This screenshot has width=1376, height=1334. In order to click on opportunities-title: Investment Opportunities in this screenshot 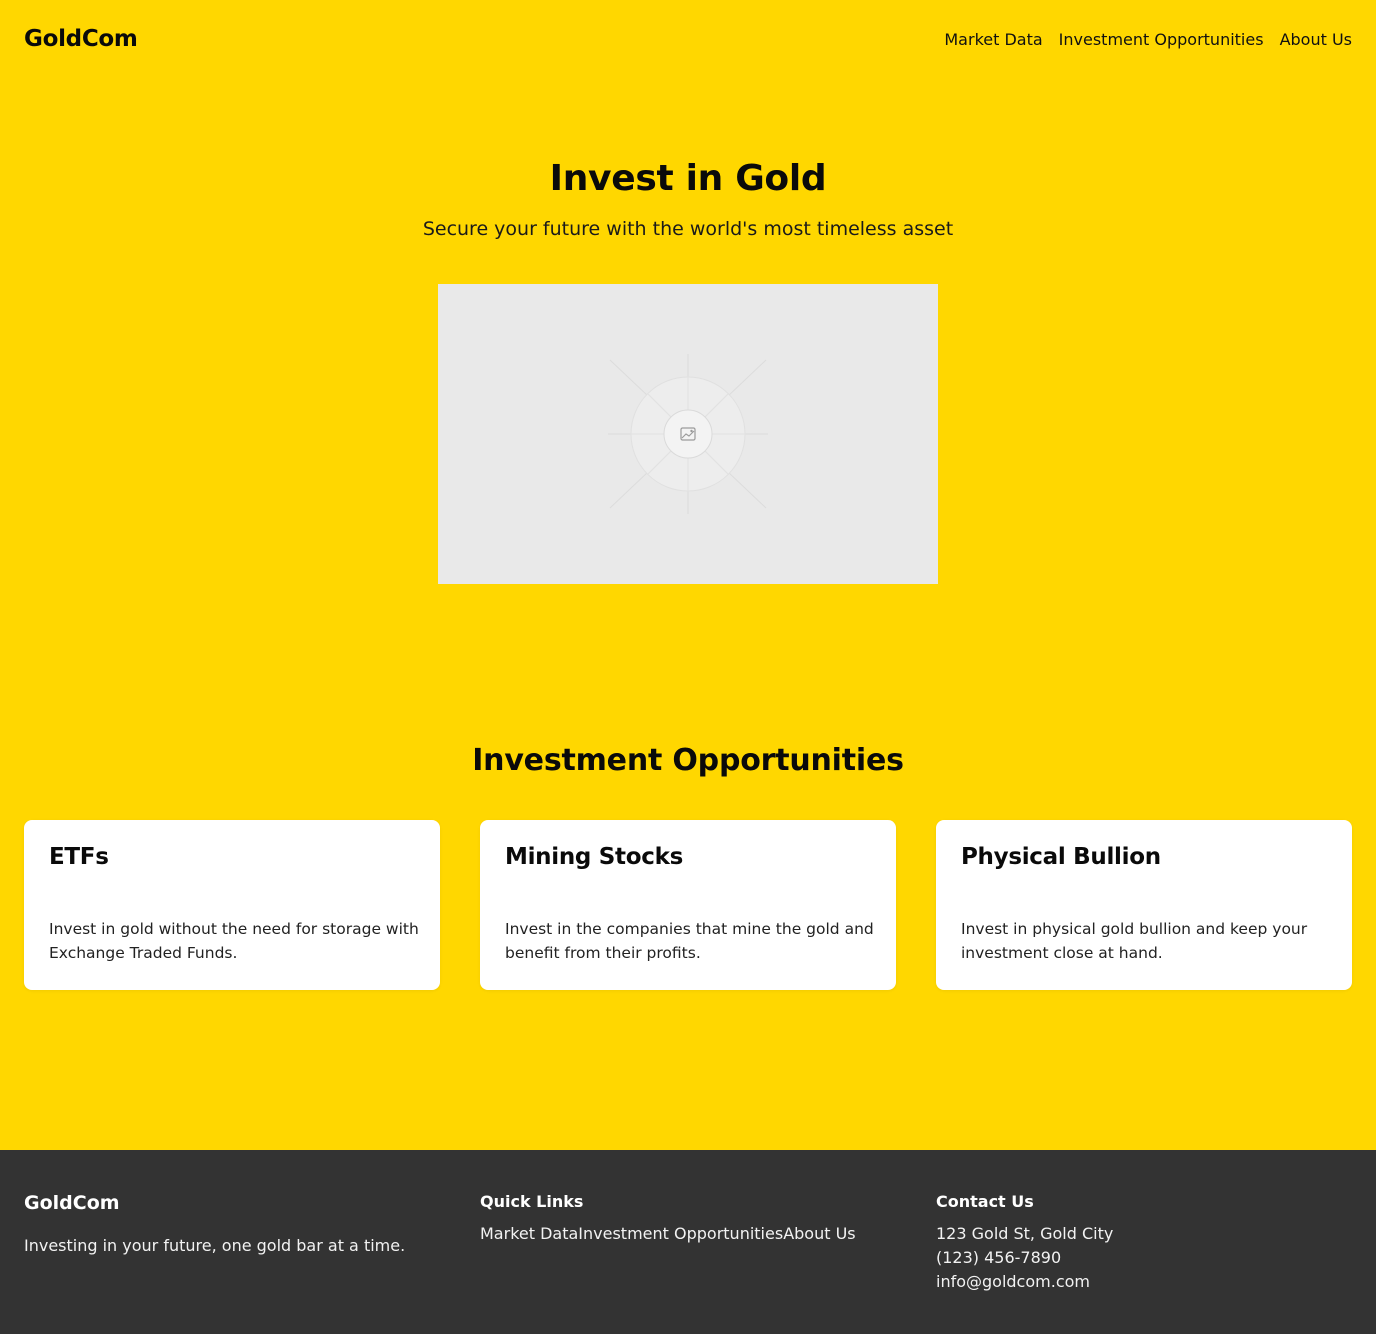, I will do `click(688, 760)`.